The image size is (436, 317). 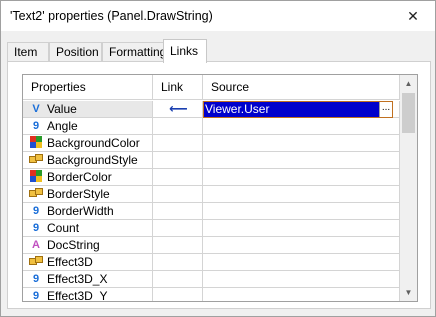 I want to click on property-cell: A DocString, so click(x=88, y=245).